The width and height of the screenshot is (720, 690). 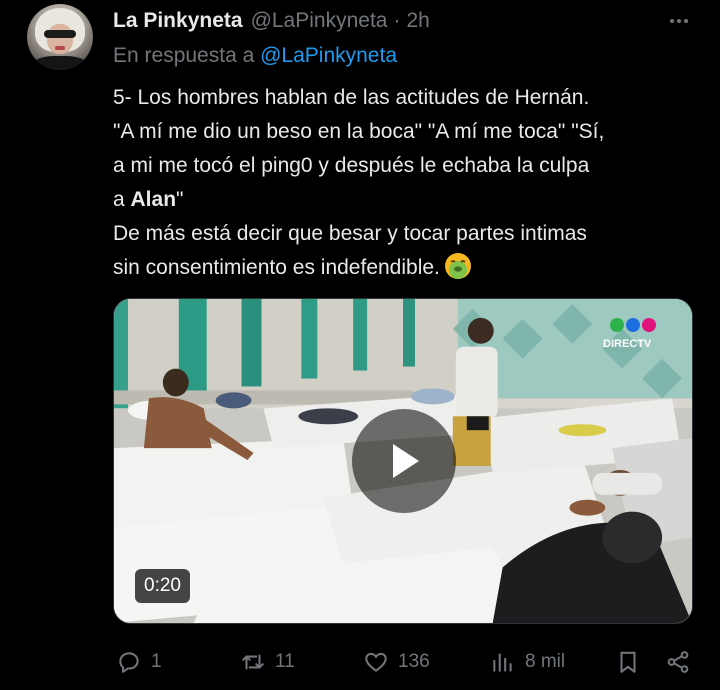 I want to click on author-name: La Pinkyneta, so click(x=178, y=21).